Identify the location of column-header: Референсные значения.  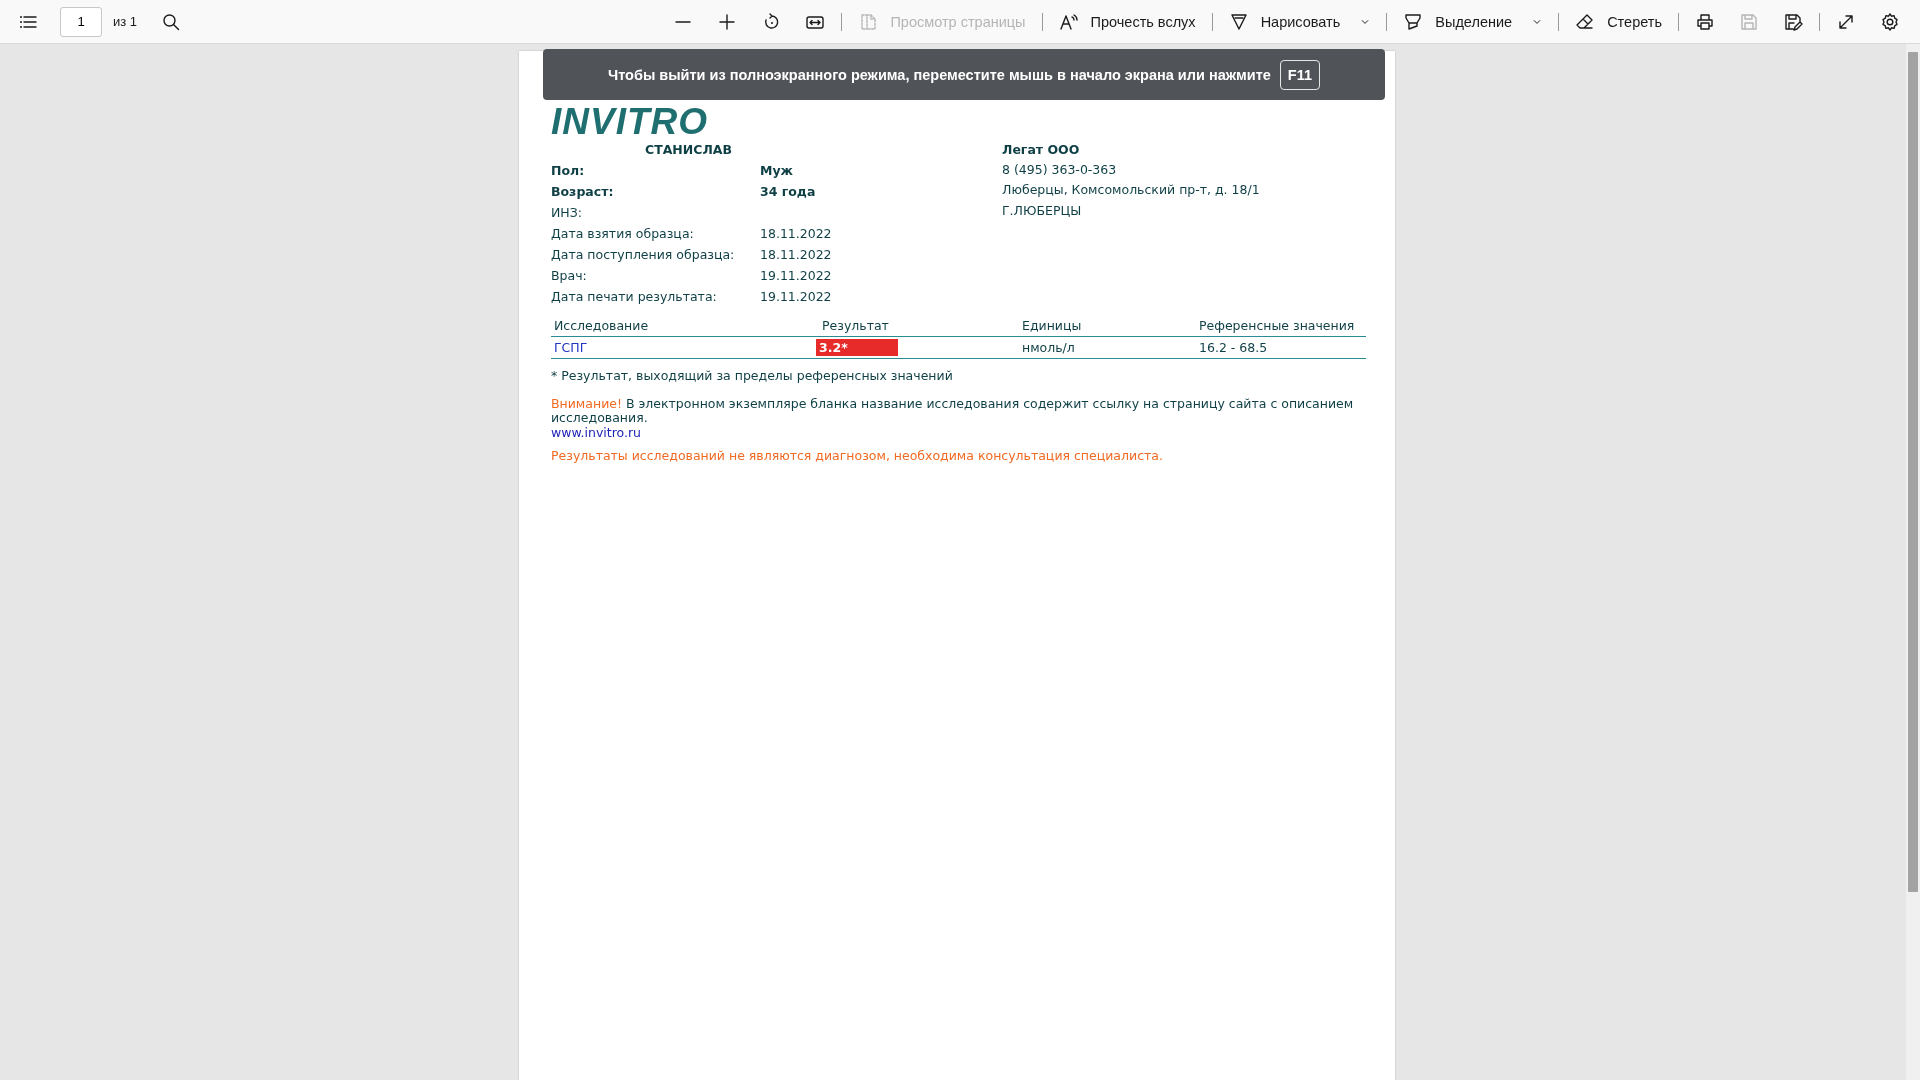
(1281, 326).